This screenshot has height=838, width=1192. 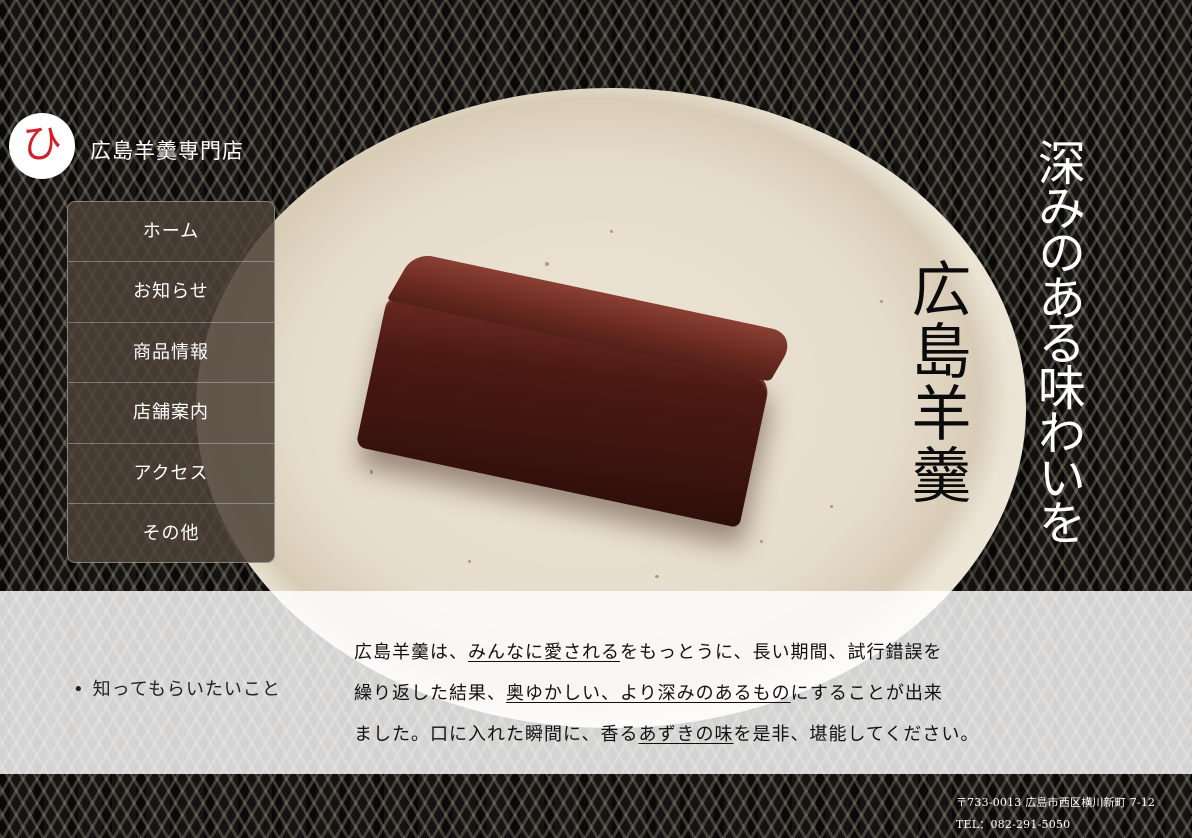 What do you see at coordinates (1055, 825) in the screenshot?
I see `footer-tel: TEL：082-291-5050` at bounding box center [1055, 825].